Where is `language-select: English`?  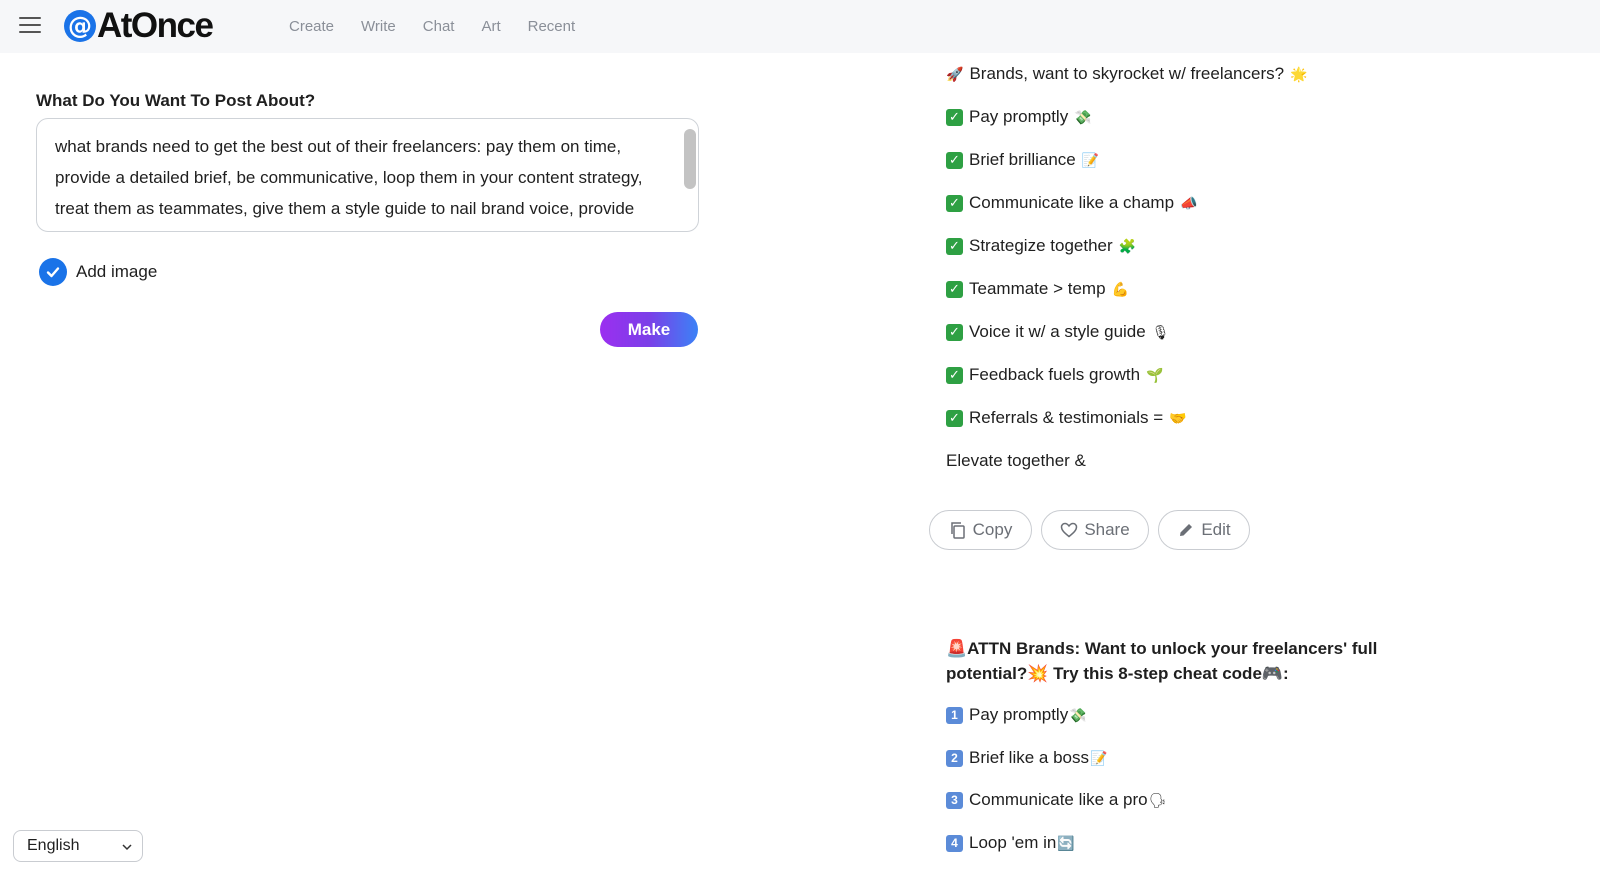
language-select: English is located at coordinates (78, 846).